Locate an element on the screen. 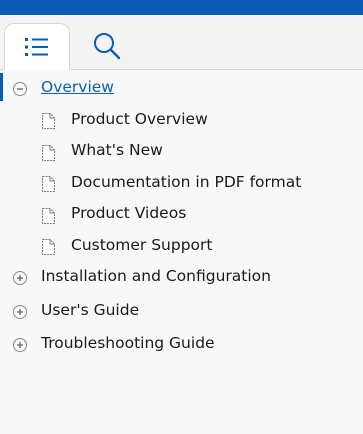 Image resolution: width=363 pixels, height=434 pixels. list-icon is located at coordinates (36, 47).